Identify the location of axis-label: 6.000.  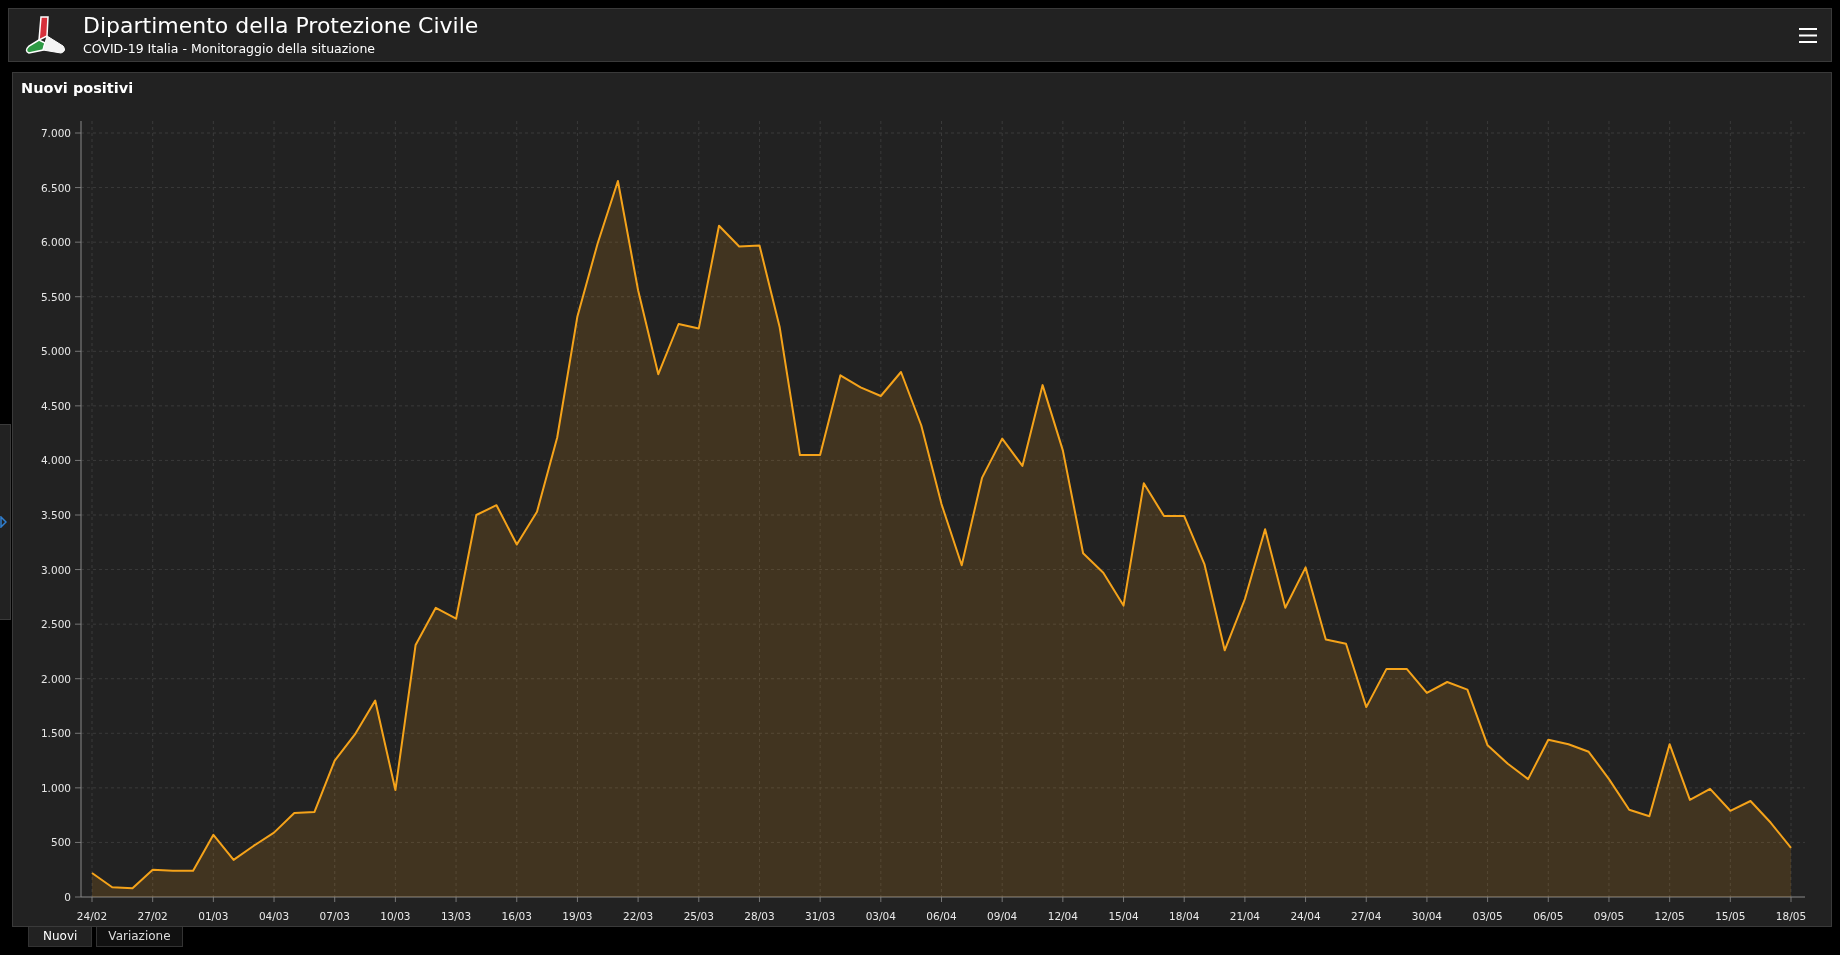
(55, 242).